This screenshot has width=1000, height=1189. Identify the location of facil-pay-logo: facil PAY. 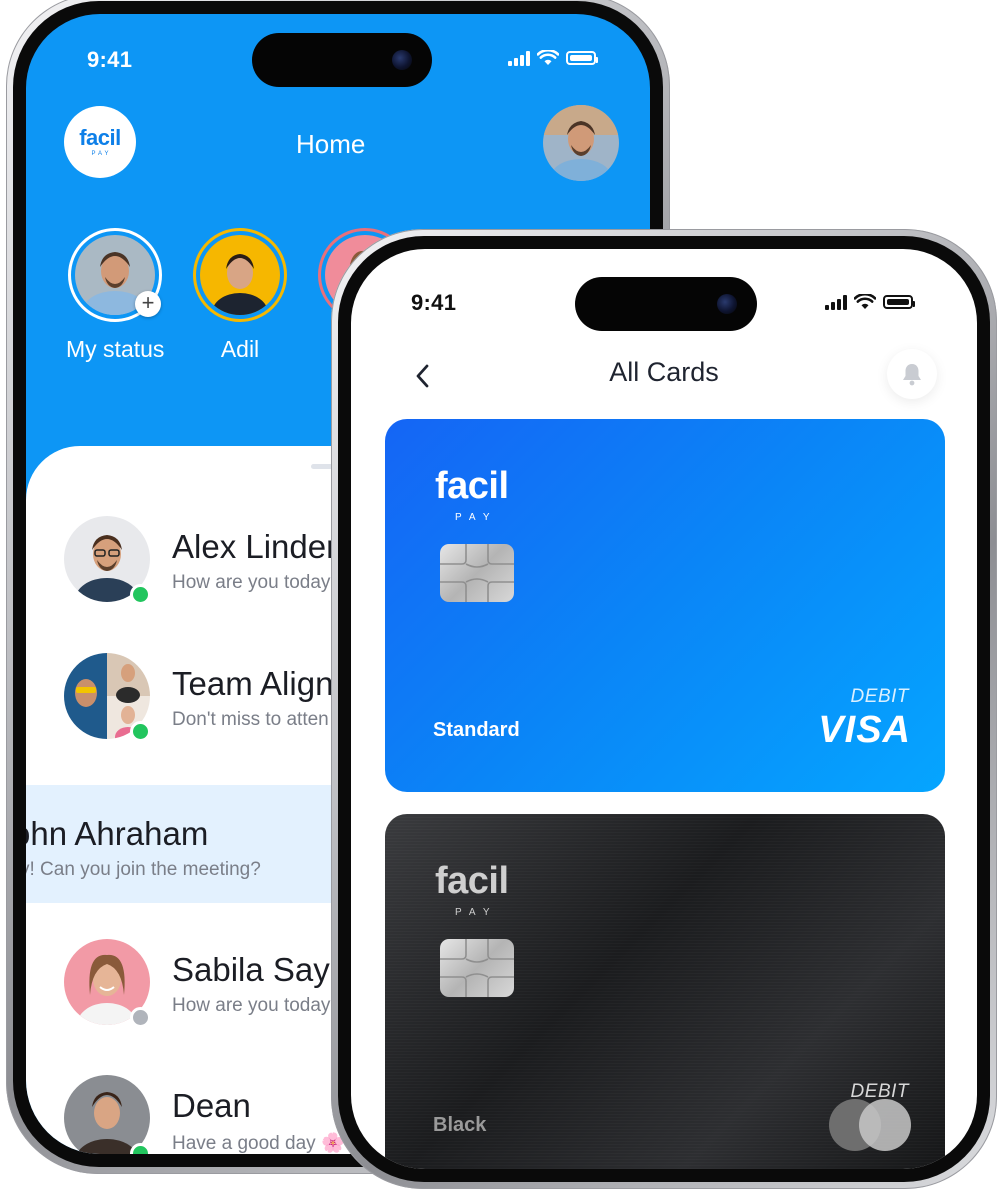
(100, 142).